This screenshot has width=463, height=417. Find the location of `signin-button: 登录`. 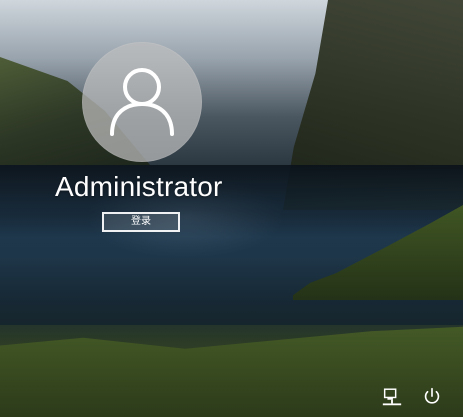

signin-button: 登录 is located at coordinates (141, 222).